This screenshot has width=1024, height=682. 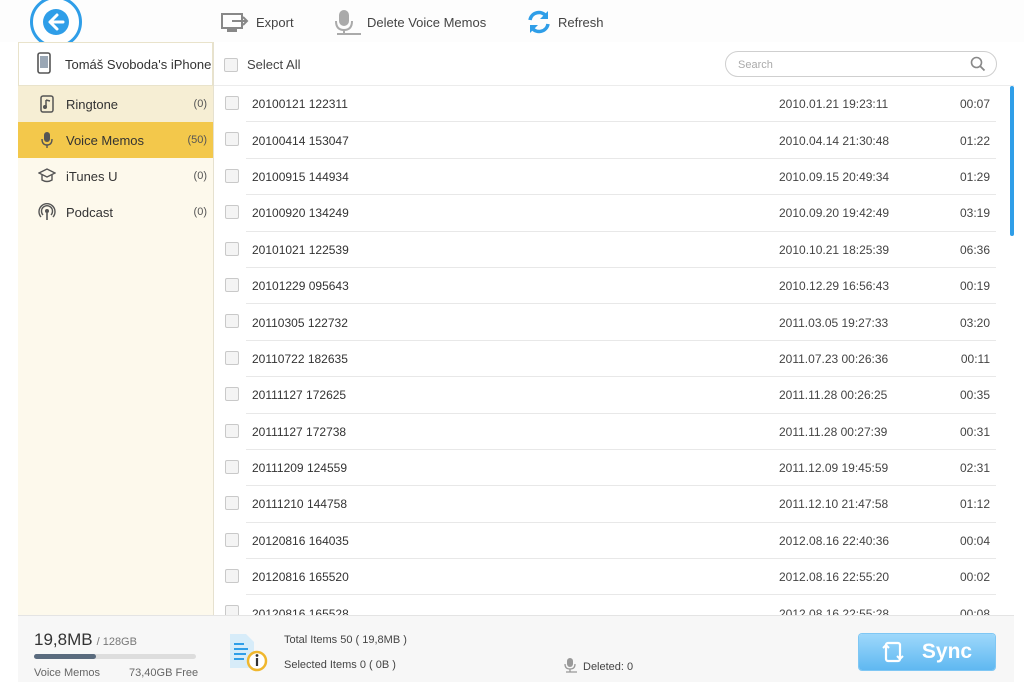 What do you see at coordinates (570, 666) in the screenshot?
I see `microphone-icon` at bounding box center [570, 666].